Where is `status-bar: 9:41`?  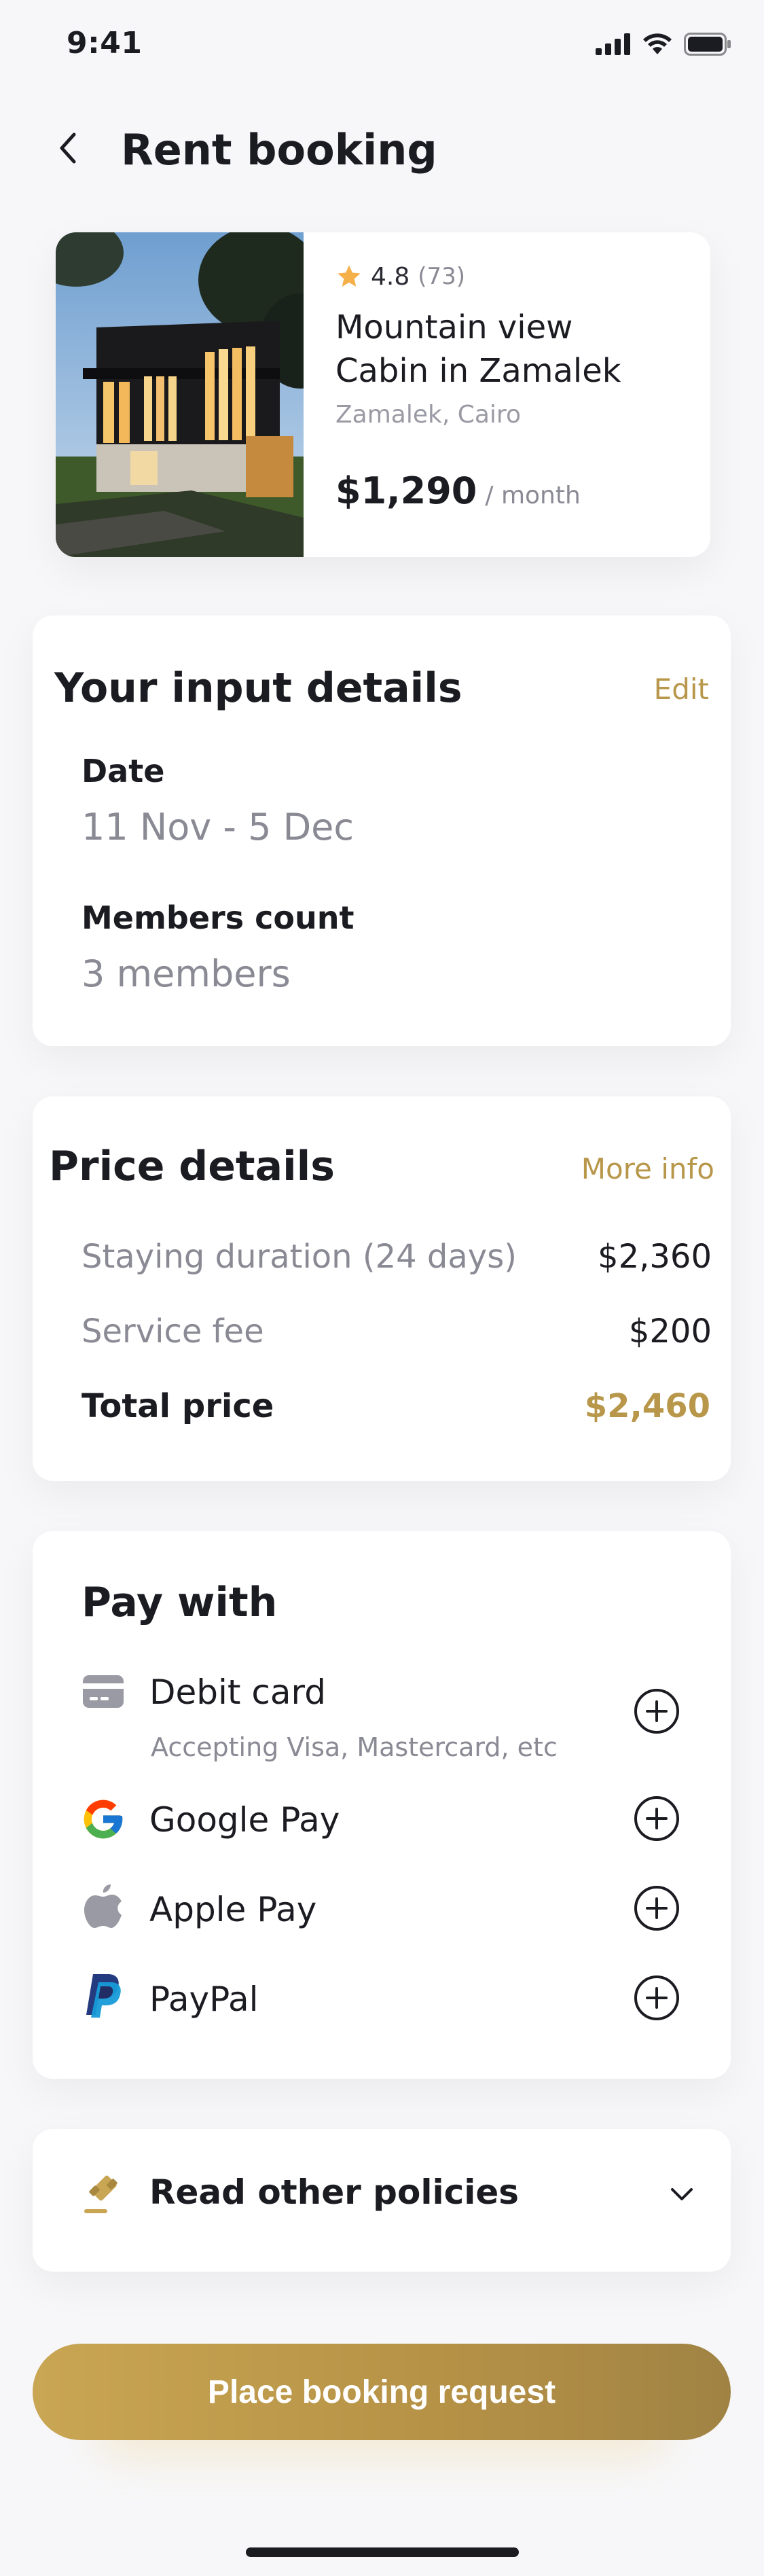
status-bar: 9:41 is located at coordinates (382, 44).